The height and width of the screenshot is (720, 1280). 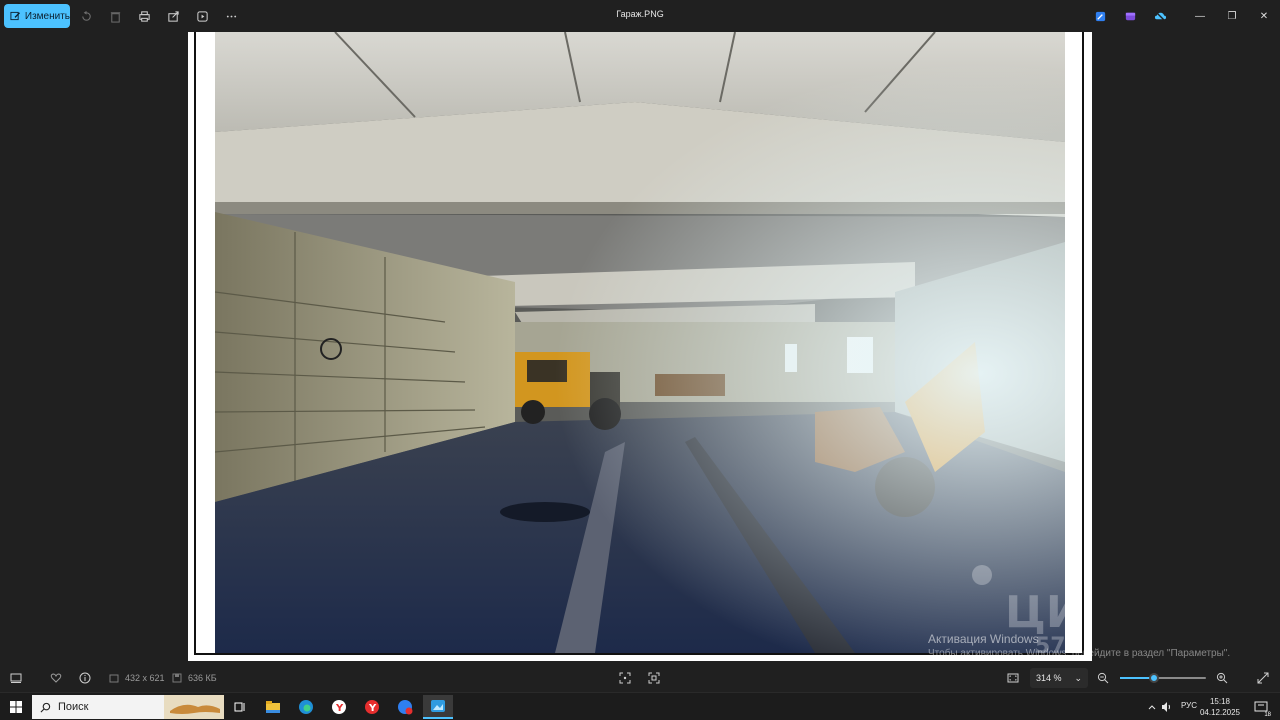 What do you see at coordinates (1220, 712) in the screenshot?
I see `clock-date: 04.12.2025` at bounding box center [1220, 712].